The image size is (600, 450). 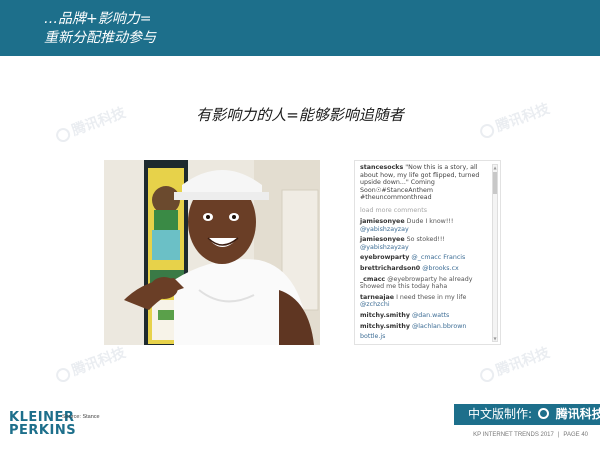 What do you see at coordinates (81, 417) in the screenshot?
I see `source-note: Source: Stance` at bounding box center [81, 417].